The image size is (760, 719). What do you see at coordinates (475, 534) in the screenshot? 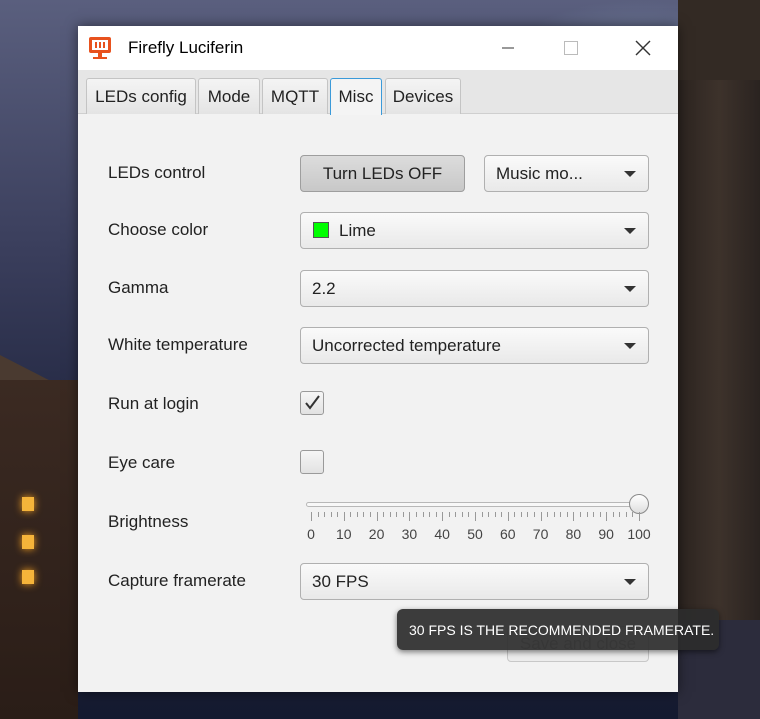
I see `slider-tick-label: 50` at bounding box center [475, 534].